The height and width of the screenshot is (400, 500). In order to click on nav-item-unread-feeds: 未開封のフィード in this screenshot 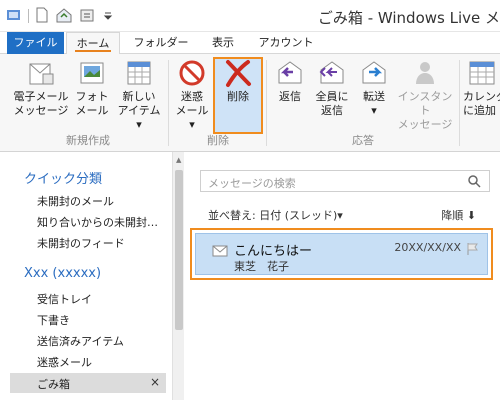, I will do `click(101, 243)`.